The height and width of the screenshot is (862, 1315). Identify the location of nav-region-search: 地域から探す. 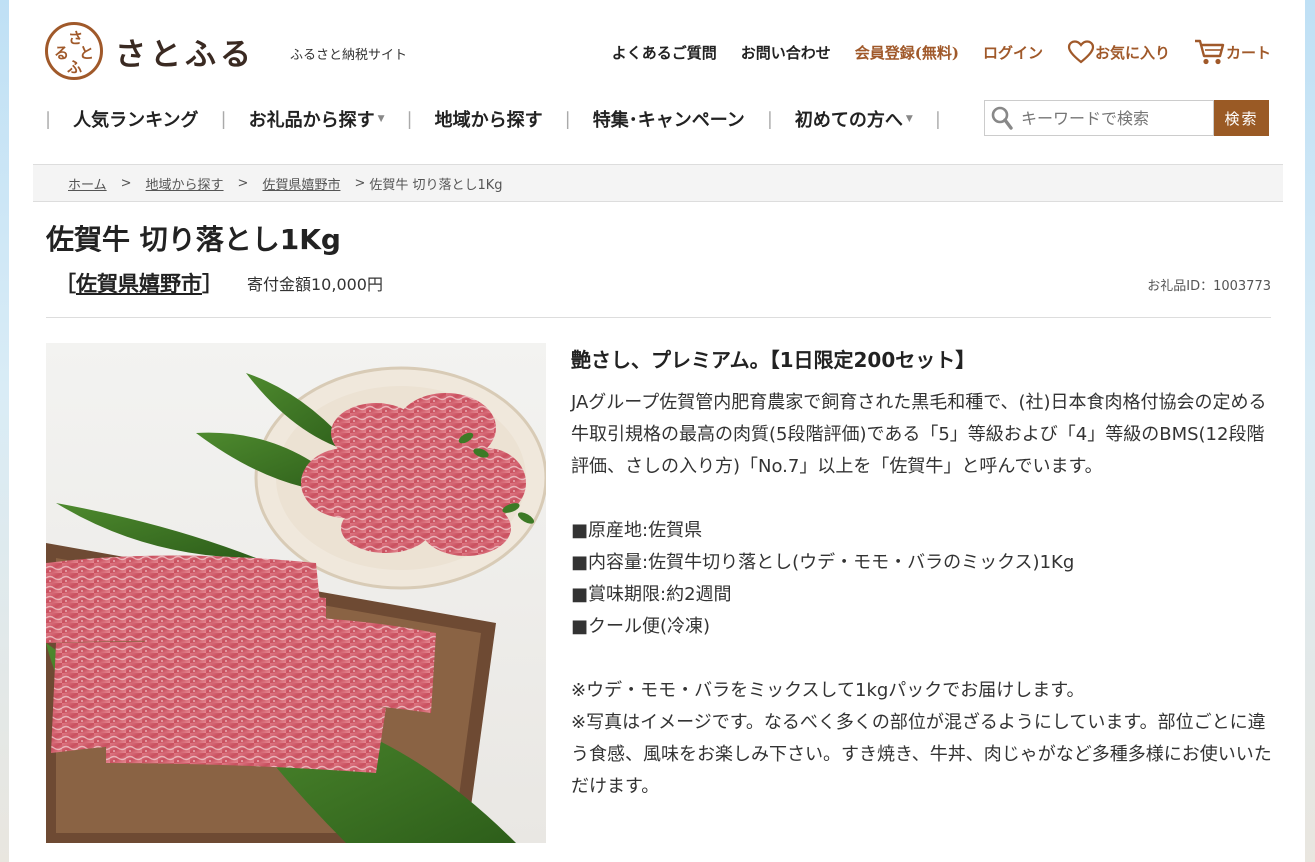
(489, 119).